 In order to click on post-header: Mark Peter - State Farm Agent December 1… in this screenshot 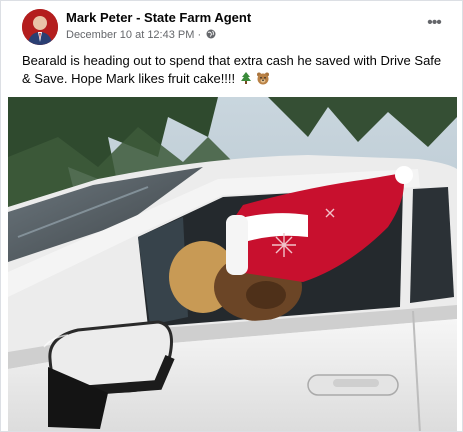, I will do `click(231, 25)`.